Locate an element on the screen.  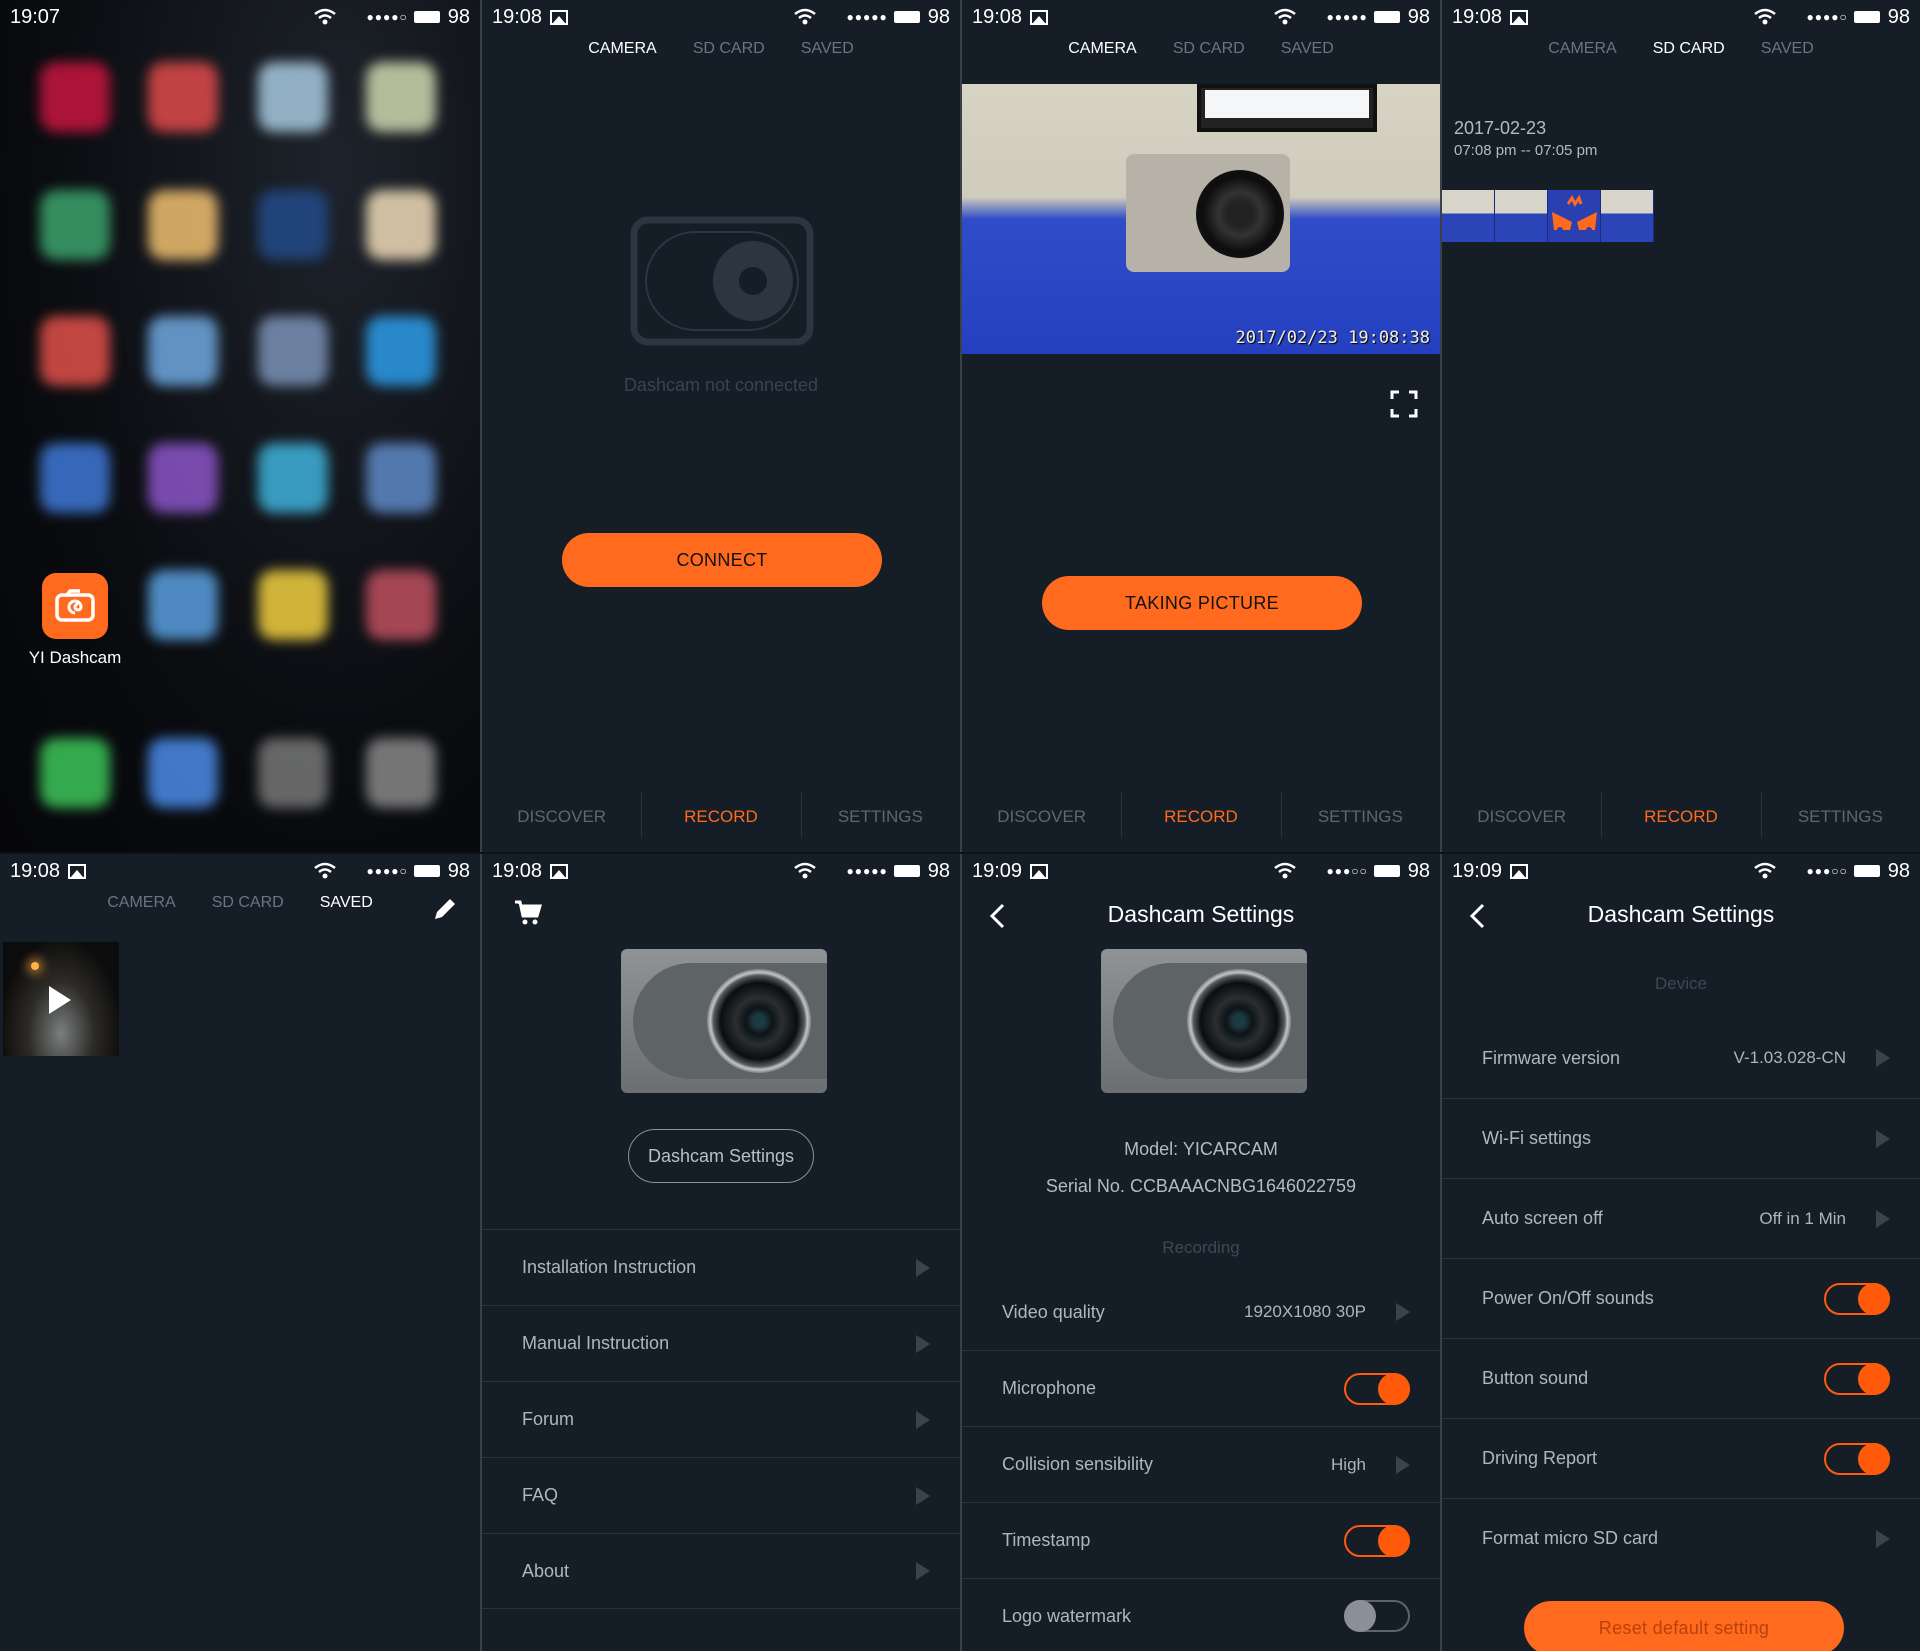
menu-item-forum: Forum is located at coordinates (721, 1419).